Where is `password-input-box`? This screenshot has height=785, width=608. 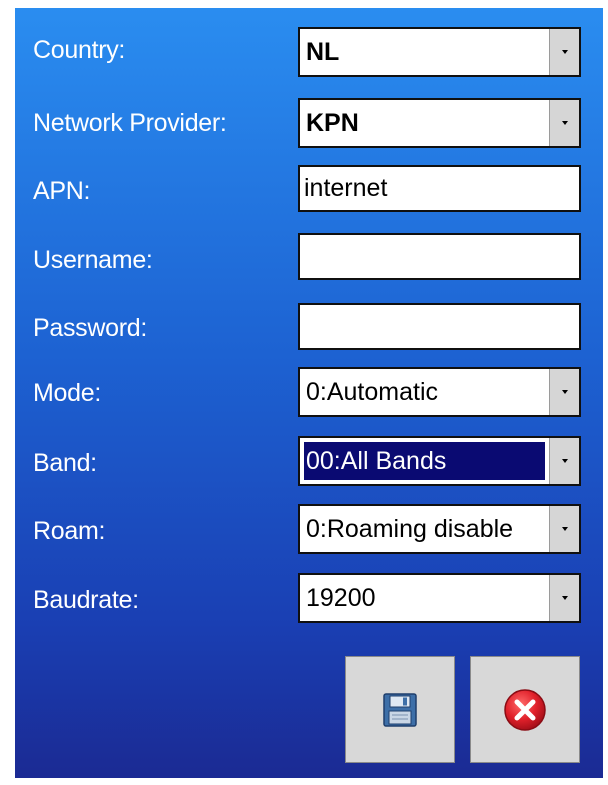 password-input-box is located at coordinates (439, 326).